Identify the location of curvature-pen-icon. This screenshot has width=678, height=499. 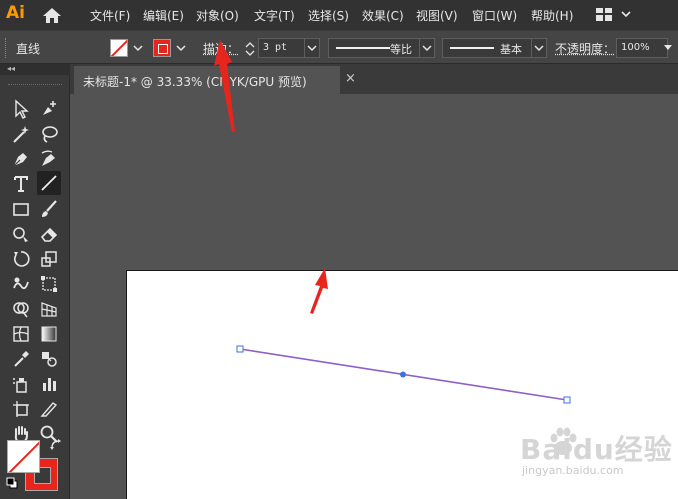
(48, 158).